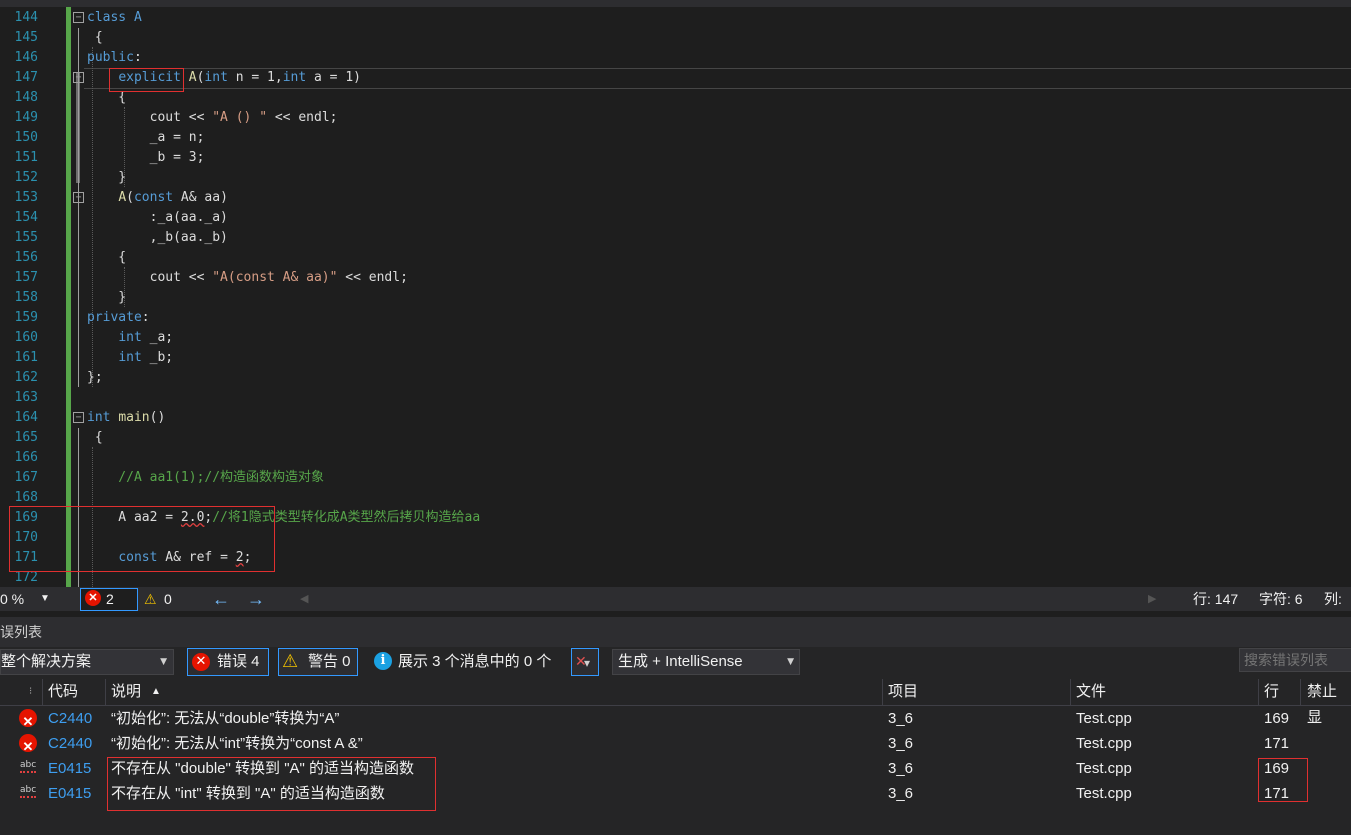  Describe the element at coordinates (26, 397) in the screenshot. I see `line-number: 163` at that location.